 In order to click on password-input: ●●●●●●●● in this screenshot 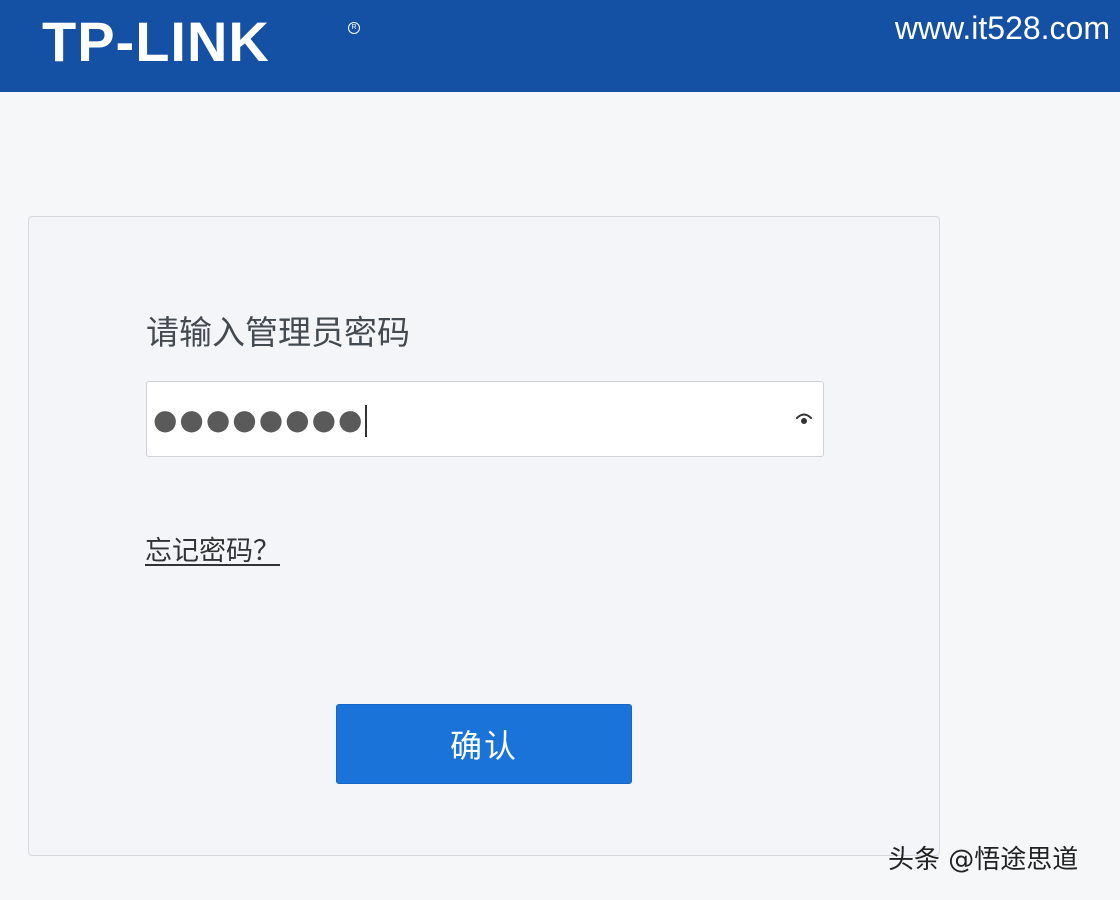, I will do `click(485, 419)`.